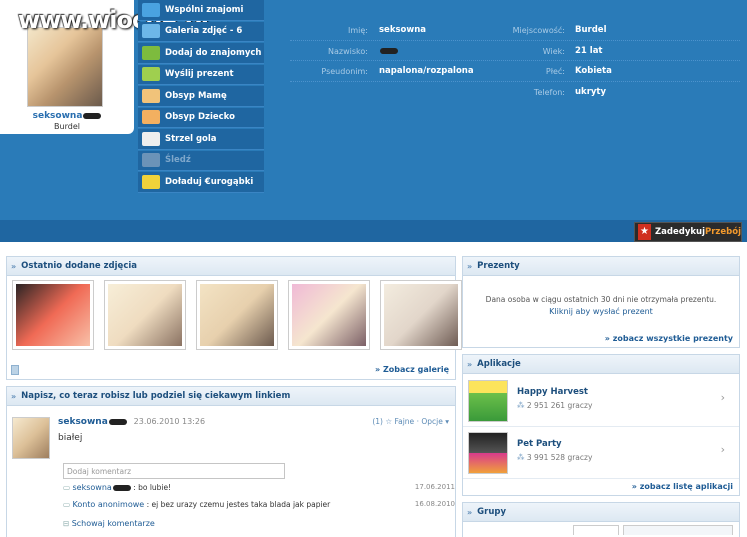 This screenshot has height=537, width=747. Describe the element at coordinates (554, 457) in the screenshot. I see `app-players: ⁂ 3 991 528 graczy` at that location.